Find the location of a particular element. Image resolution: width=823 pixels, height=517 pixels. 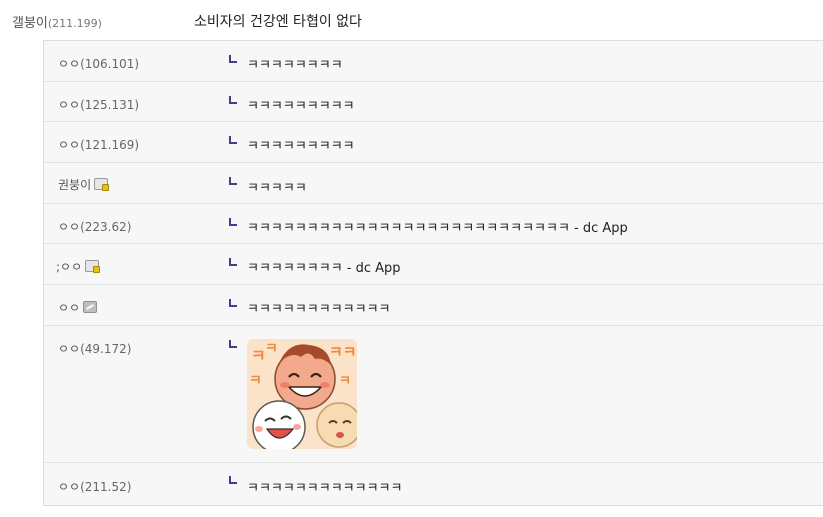

reply-author: ㅇㅇ(121.169) is located at coordinates (98, 144).